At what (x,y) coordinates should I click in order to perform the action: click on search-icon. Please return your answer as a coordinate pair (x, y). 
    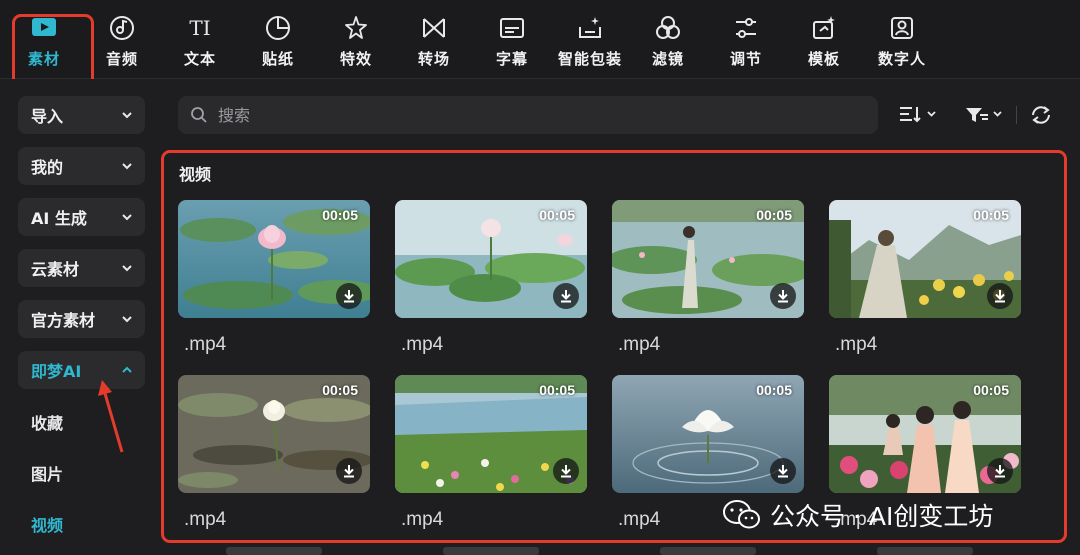
    Looking at the image, I should click on (199, 115).